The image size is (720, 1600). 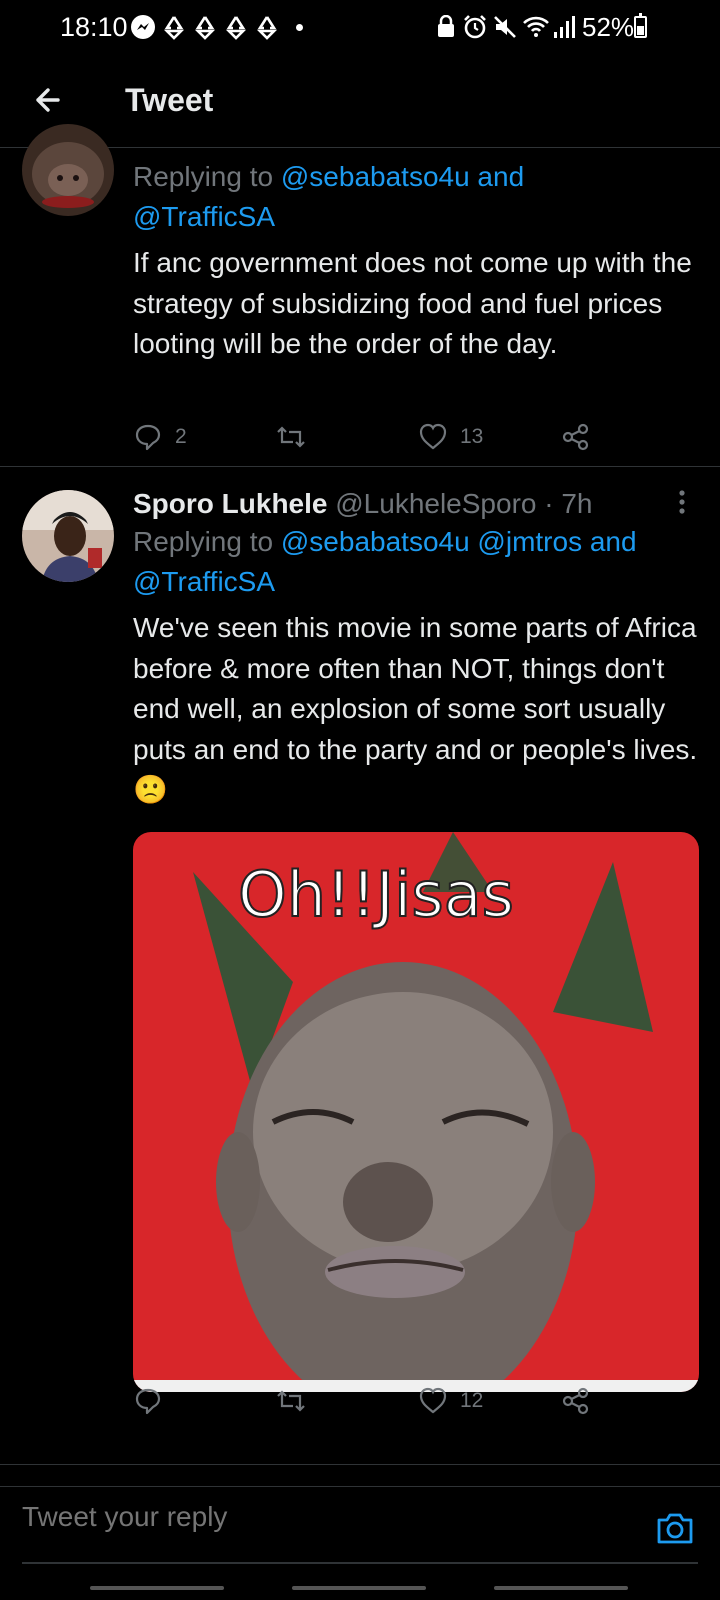 What do you see at coordinates (675, 1528) in the screenshot?
I see `camera-icon` at bounding box center [675, 1528].